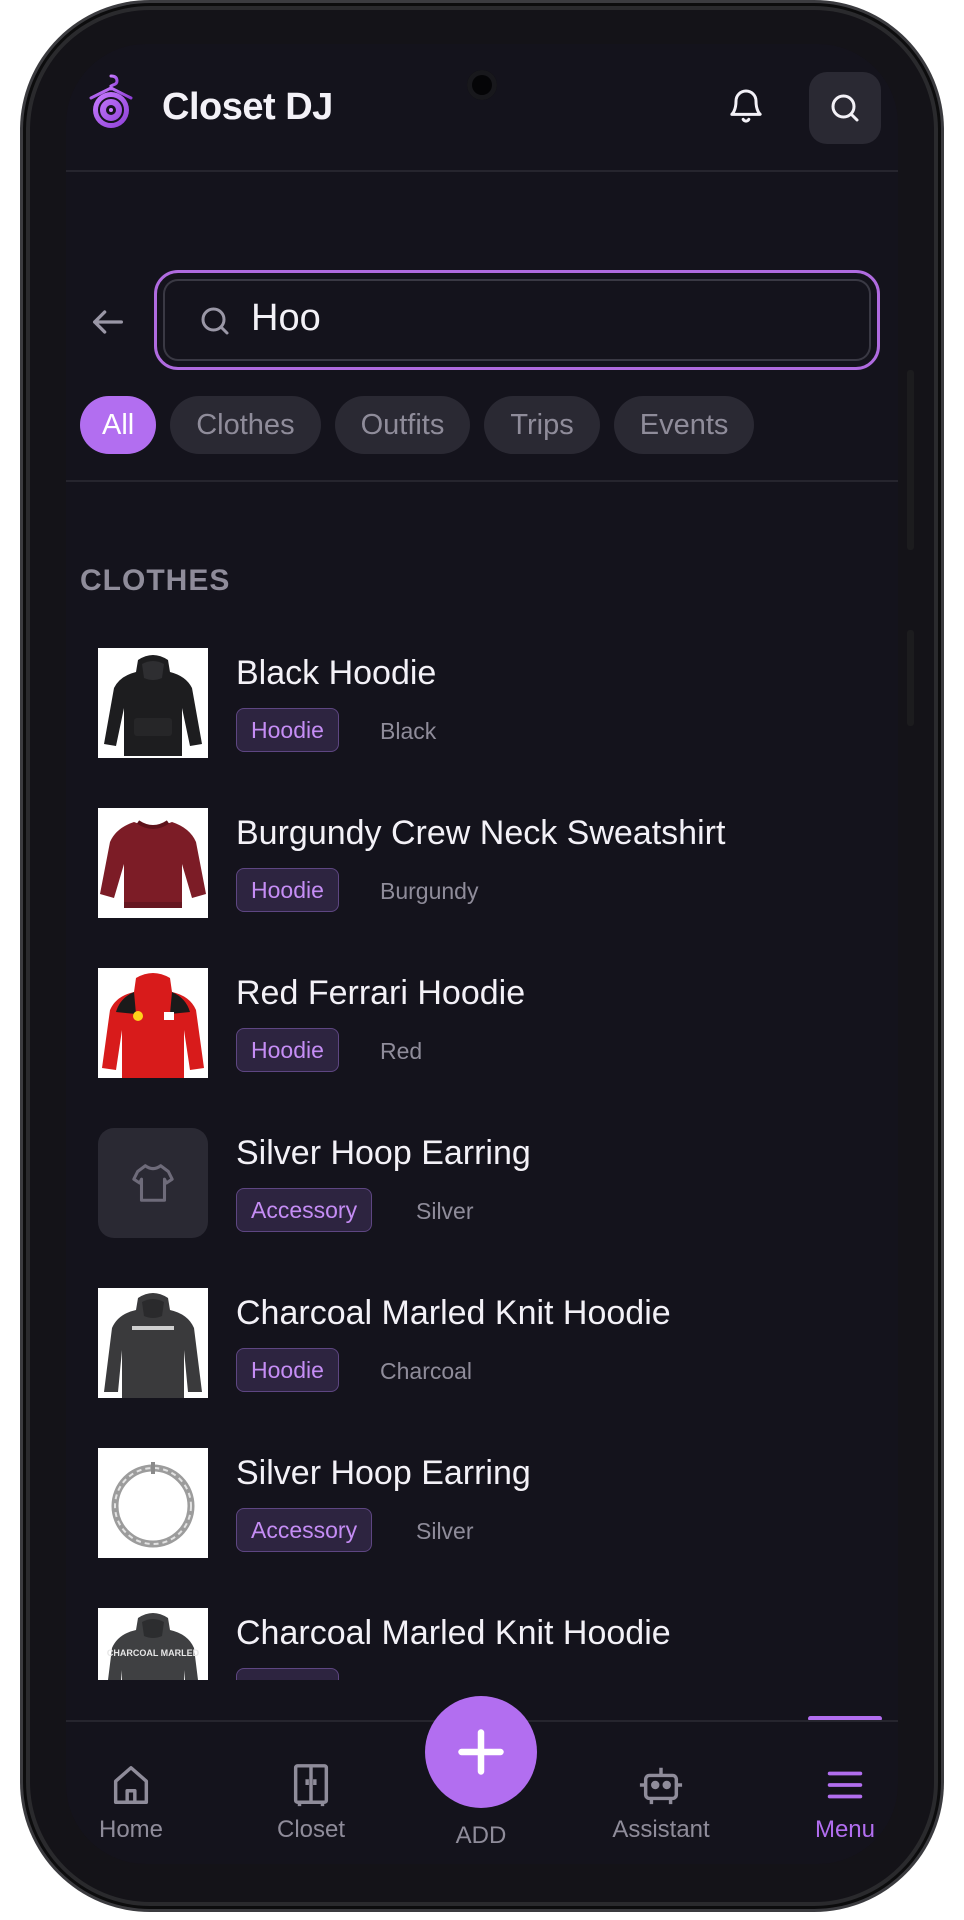  I want to click on nav-home: Home, so click(131, 1803).